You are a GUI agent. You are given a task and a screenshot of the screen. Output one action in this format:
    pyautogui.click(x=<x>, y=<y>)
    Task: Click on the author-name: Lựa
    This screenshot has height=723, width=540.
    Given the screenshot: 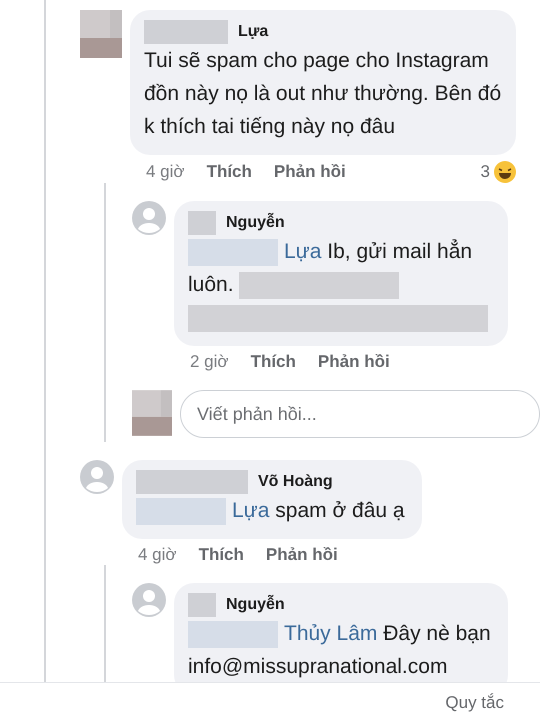 What is the action you would take?
    pyautogui.click(x=253, y=32)
    